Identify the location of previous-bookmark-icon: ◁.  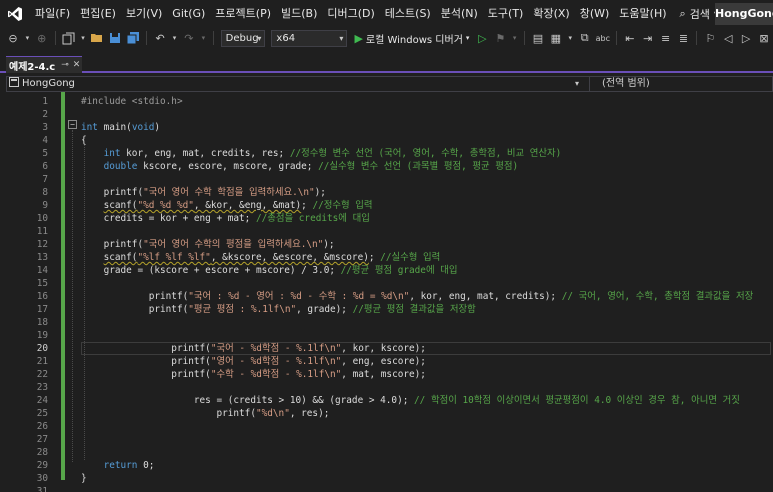
(728, 38).